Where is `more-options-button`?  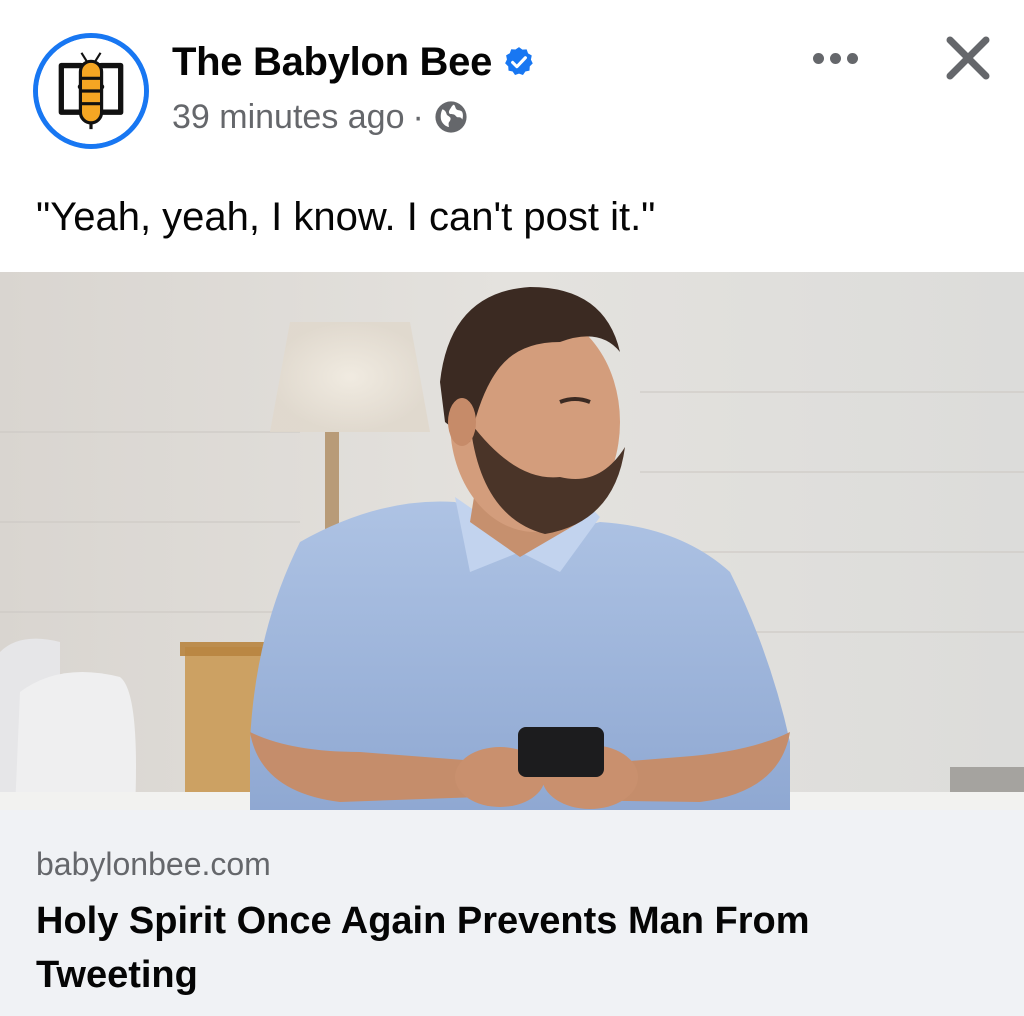 more-options-button is located at coordinates (835, 58).